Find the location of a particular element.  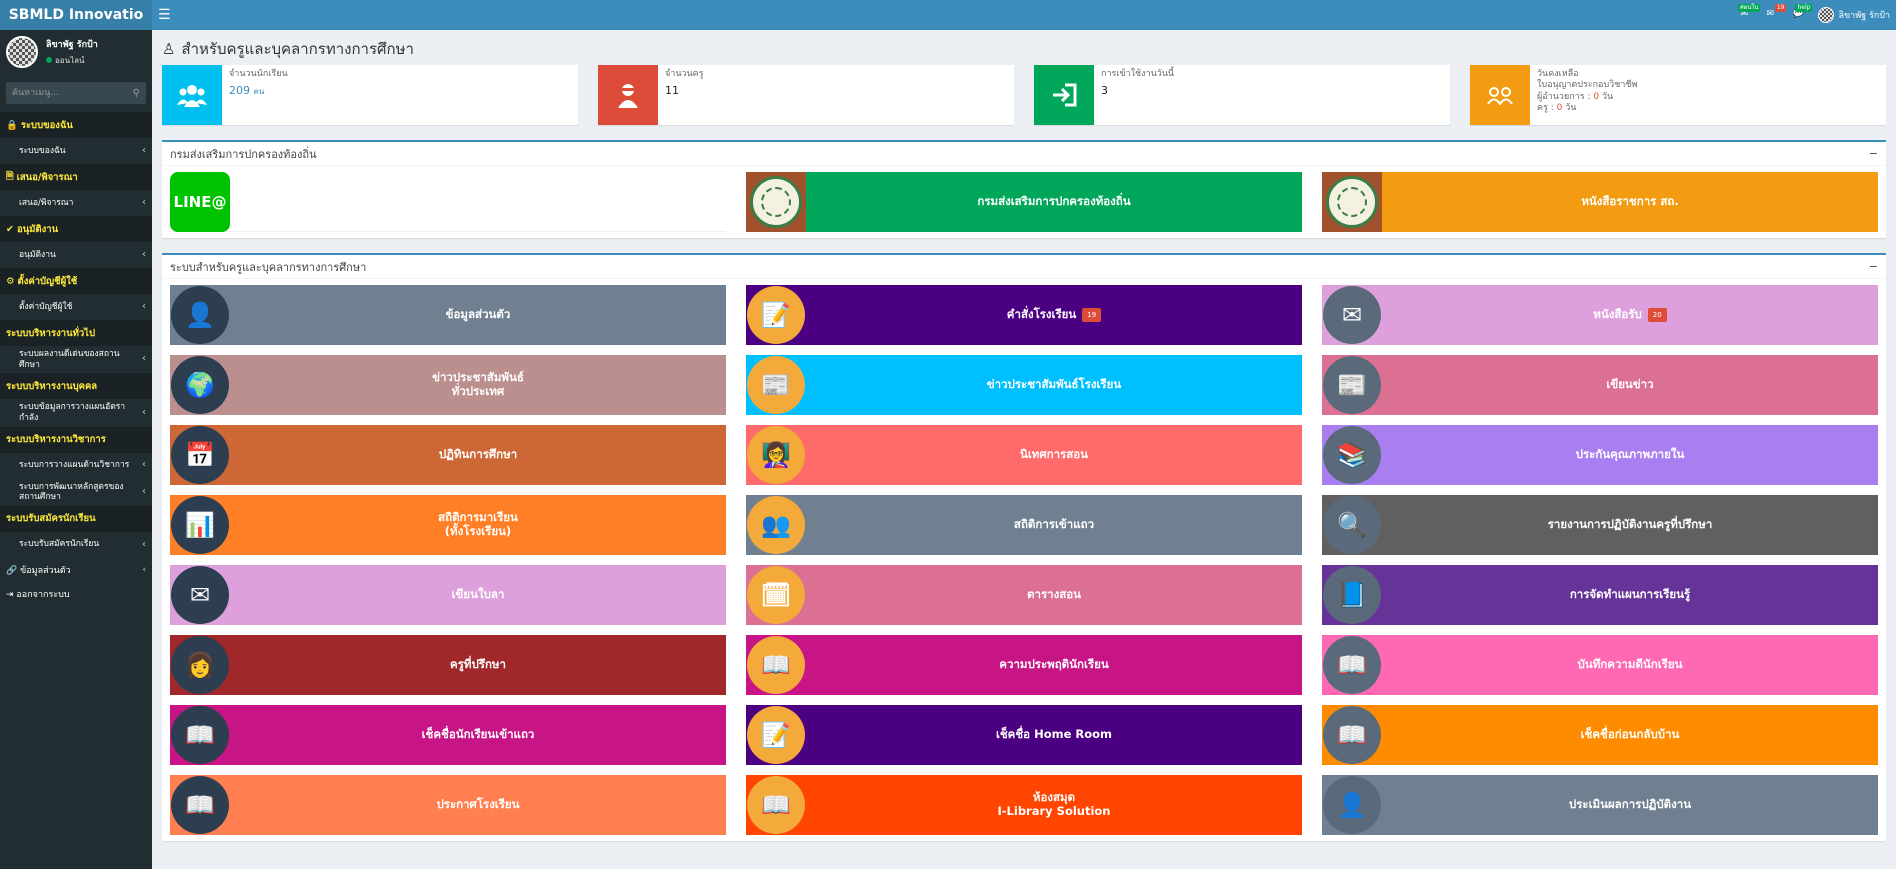

app-tile: 📊 สถิติการมาเรียน (ทั้งโรงเรียน) is located at coordinates (448, 525).